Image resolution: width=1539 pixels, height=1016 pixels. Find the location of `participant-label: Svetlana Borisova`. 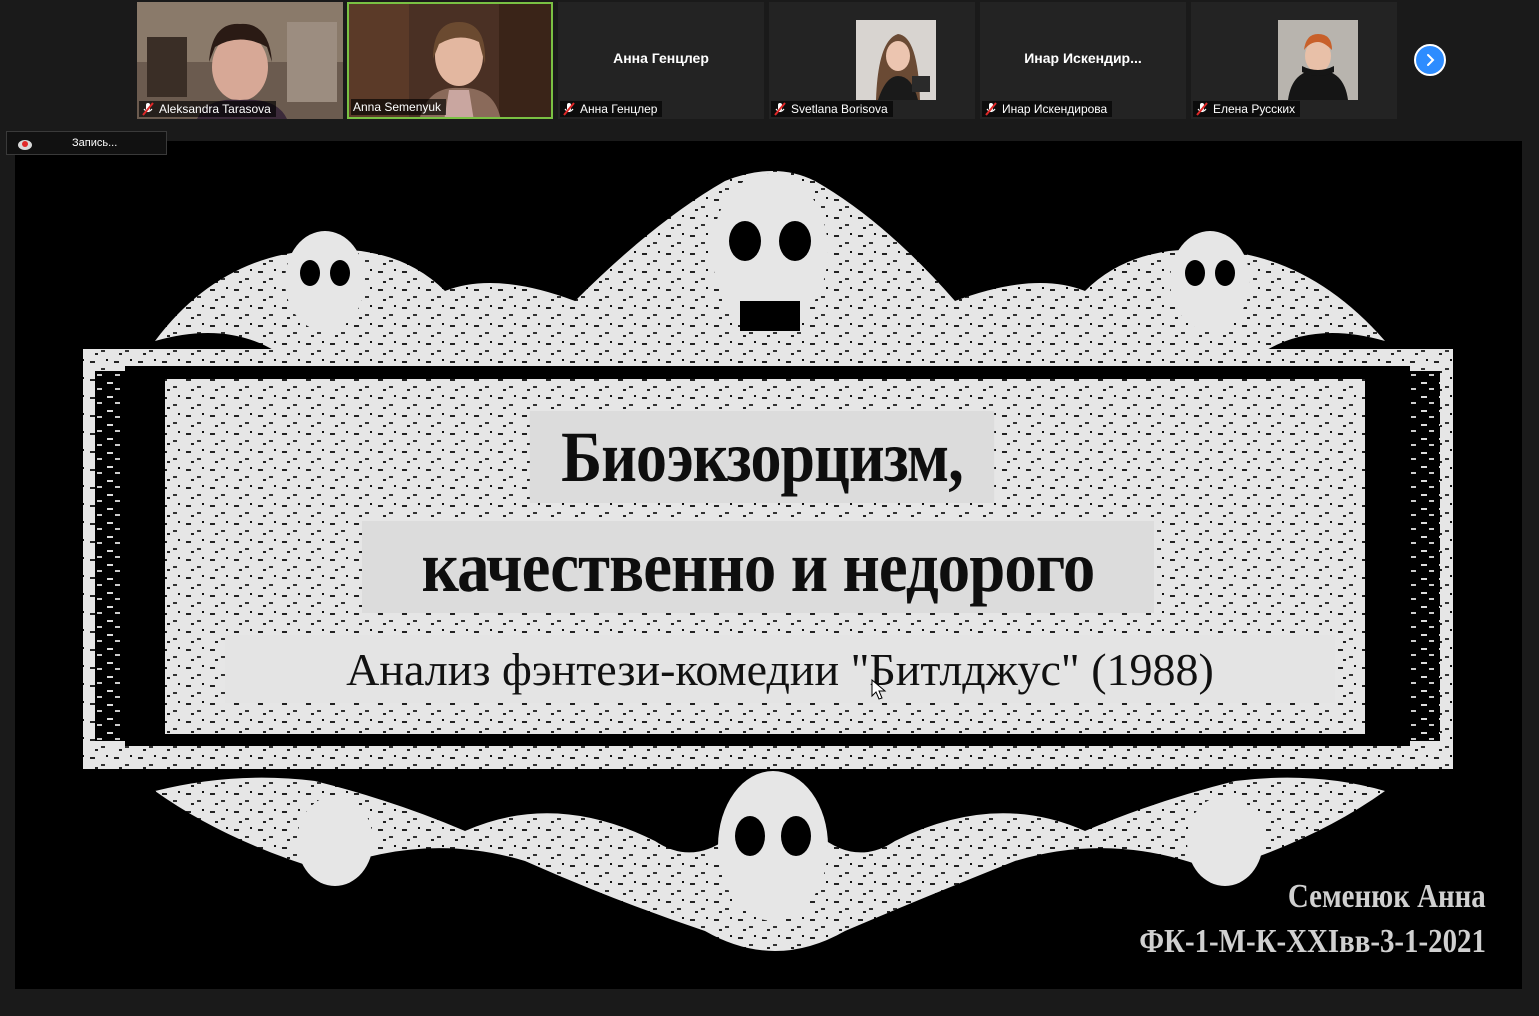

participant-label: Svetlana Borisova is located at coordinates (832, 109).